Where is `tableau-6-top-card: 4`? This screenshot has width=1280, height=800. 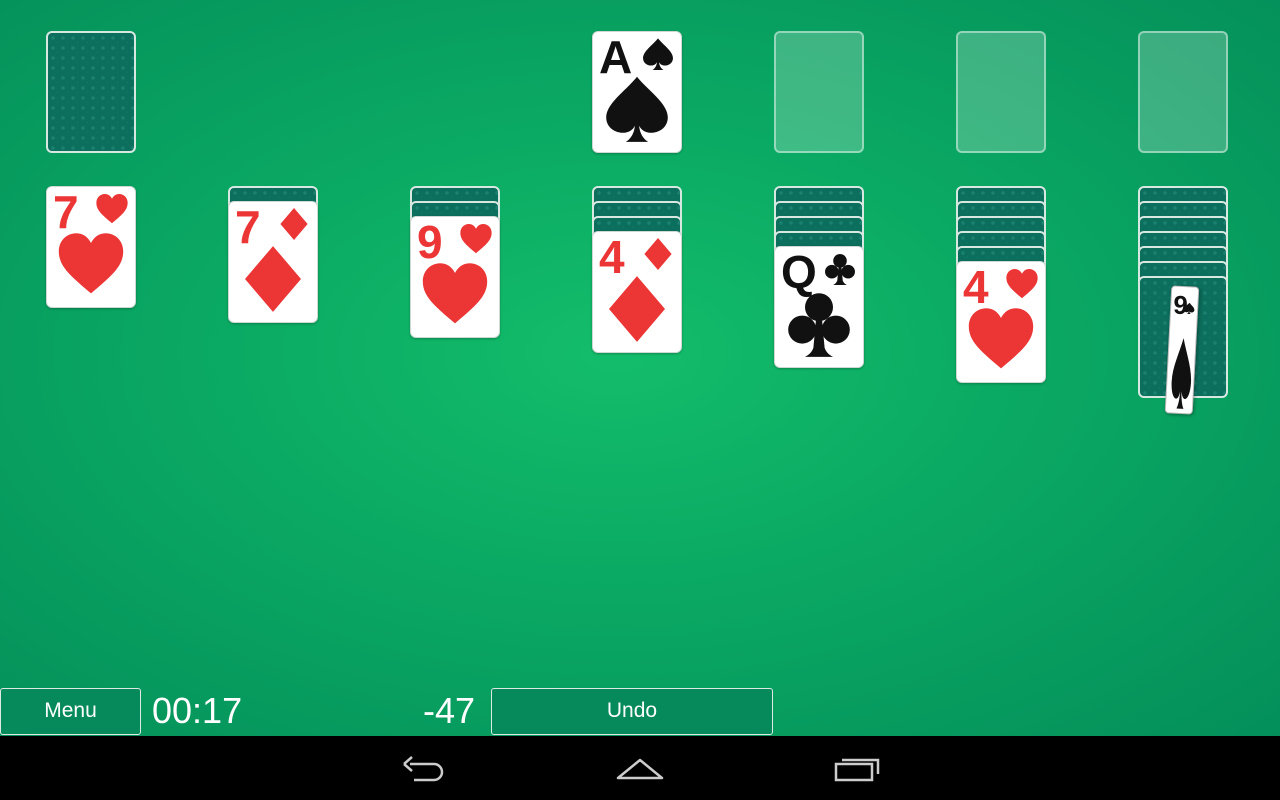
tableau-6-top-card: 4 is located at coordinates (1001, 322).